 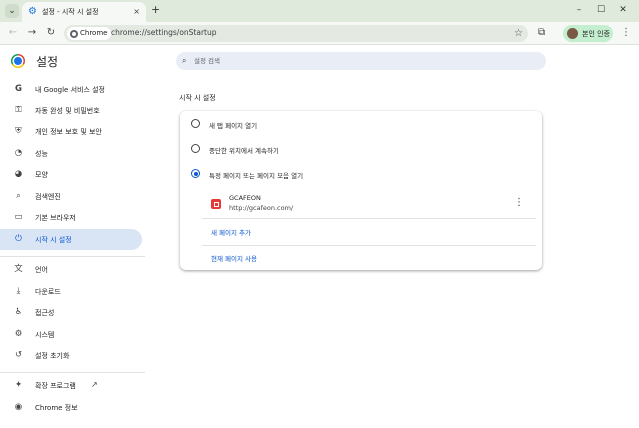 What do you see at coordinates (94, 33) in the screenshot?
I see `site-info-label: Chrome` at bounding box center [94, 33].